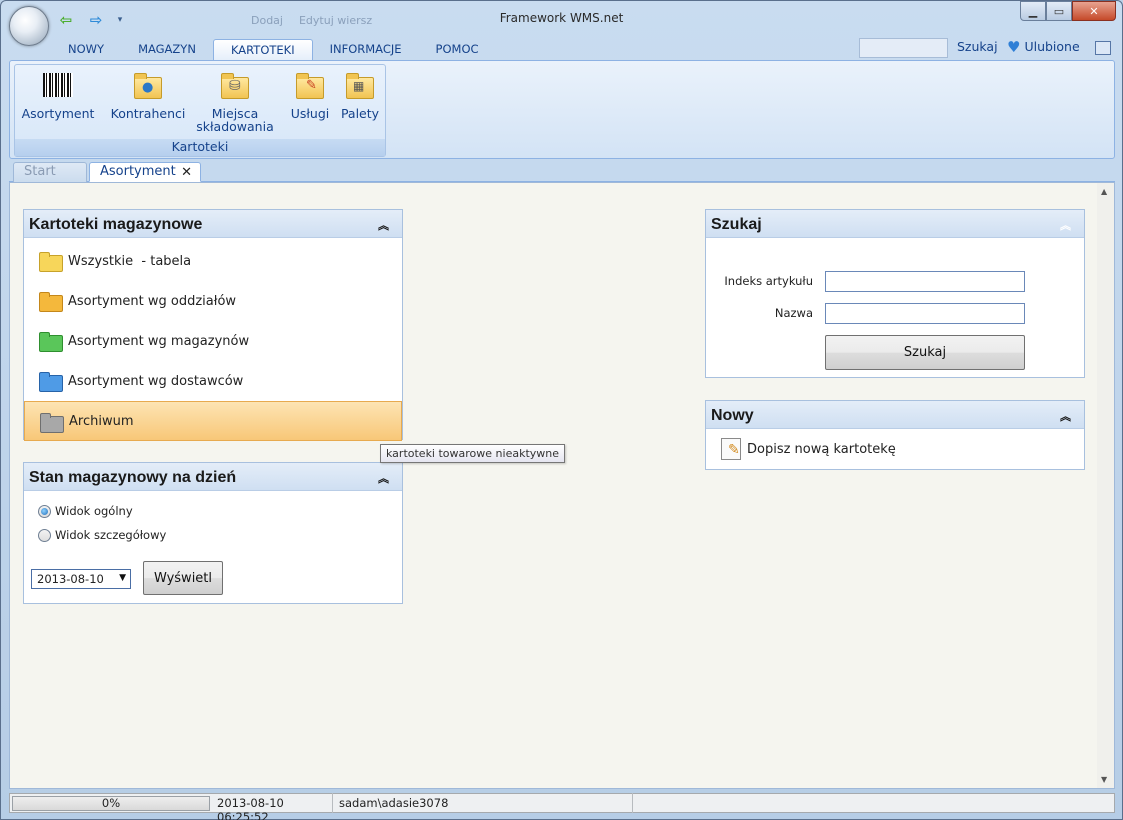 The image size is (1123, 820). What do you see at coordinates (457, 50) in the screenshot?
I see `tab-pomoc: POMOC` at bounding box center [457, 50].